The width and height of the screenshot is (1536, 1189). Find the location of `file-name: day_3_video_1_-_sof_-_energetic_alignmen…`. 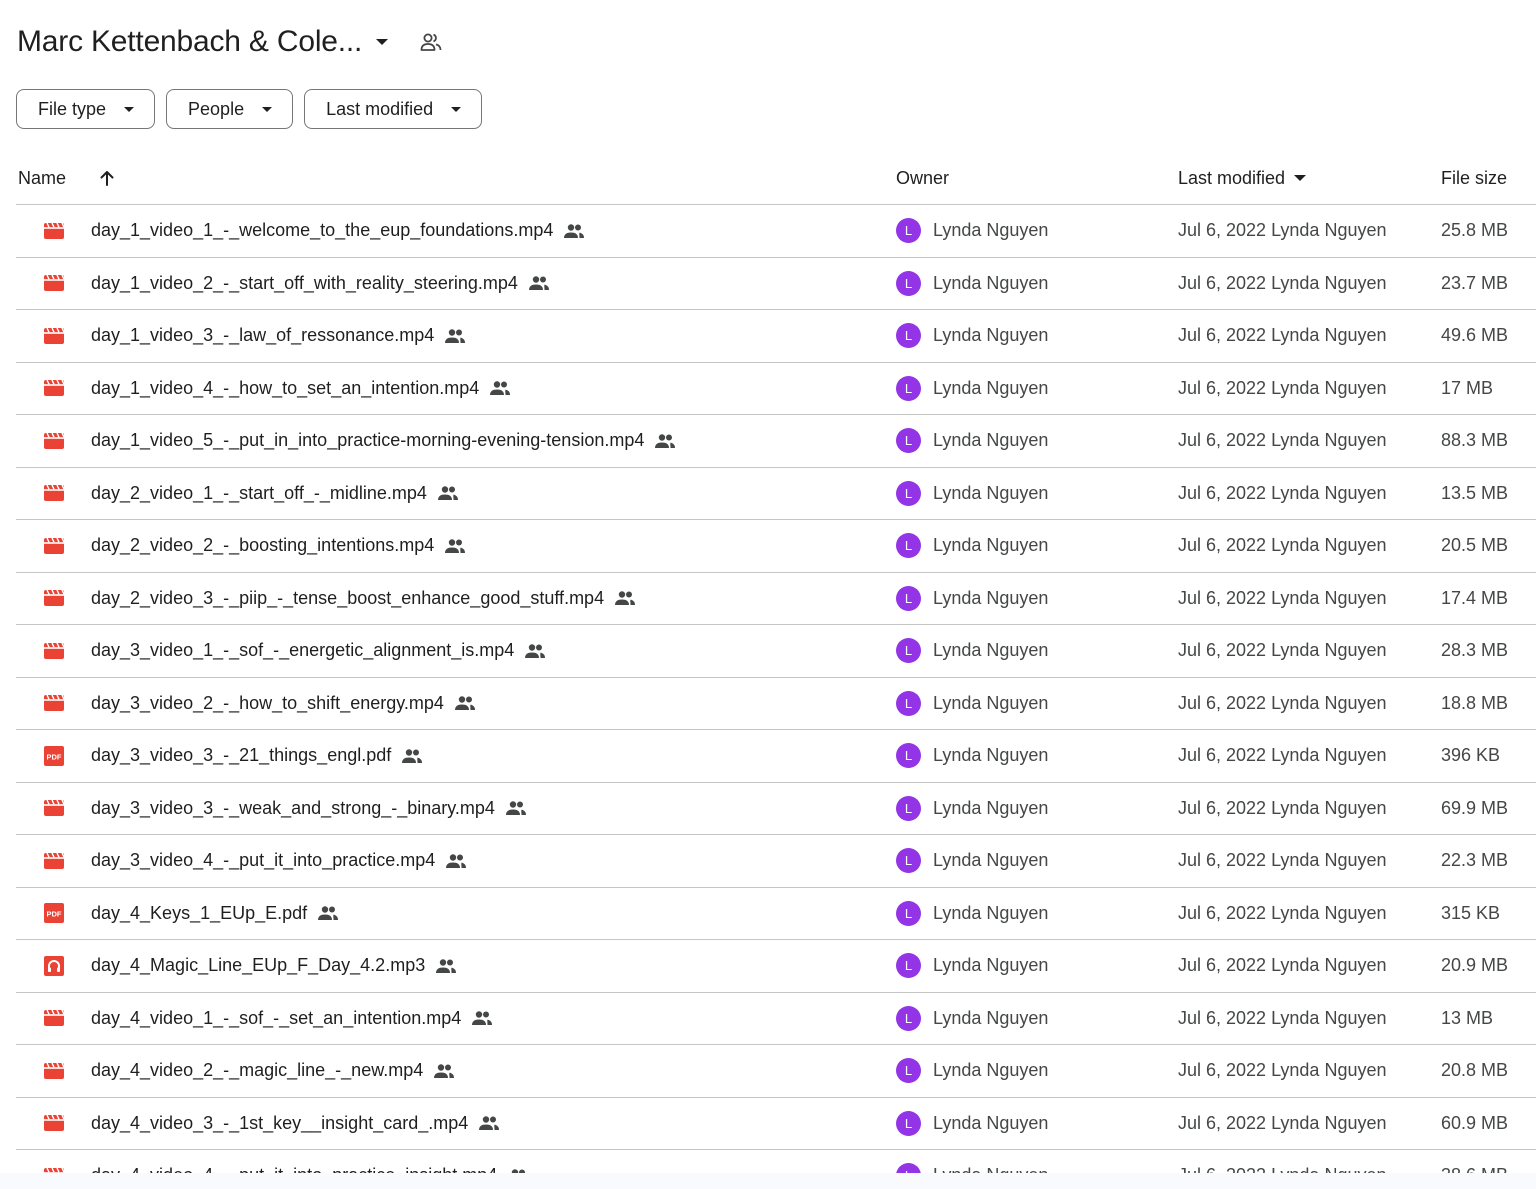

file-name: day_3_video_1_-_sof_-_energetic_alignmen… is located at coordinates (302, 650).